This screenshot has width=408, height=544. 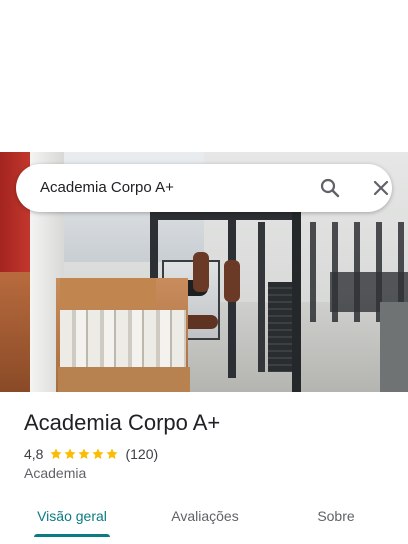 What do you see at coordinates (17, 332) in the screenshot?
I see `photo-wood-panel` at bounding box center [17, 332].